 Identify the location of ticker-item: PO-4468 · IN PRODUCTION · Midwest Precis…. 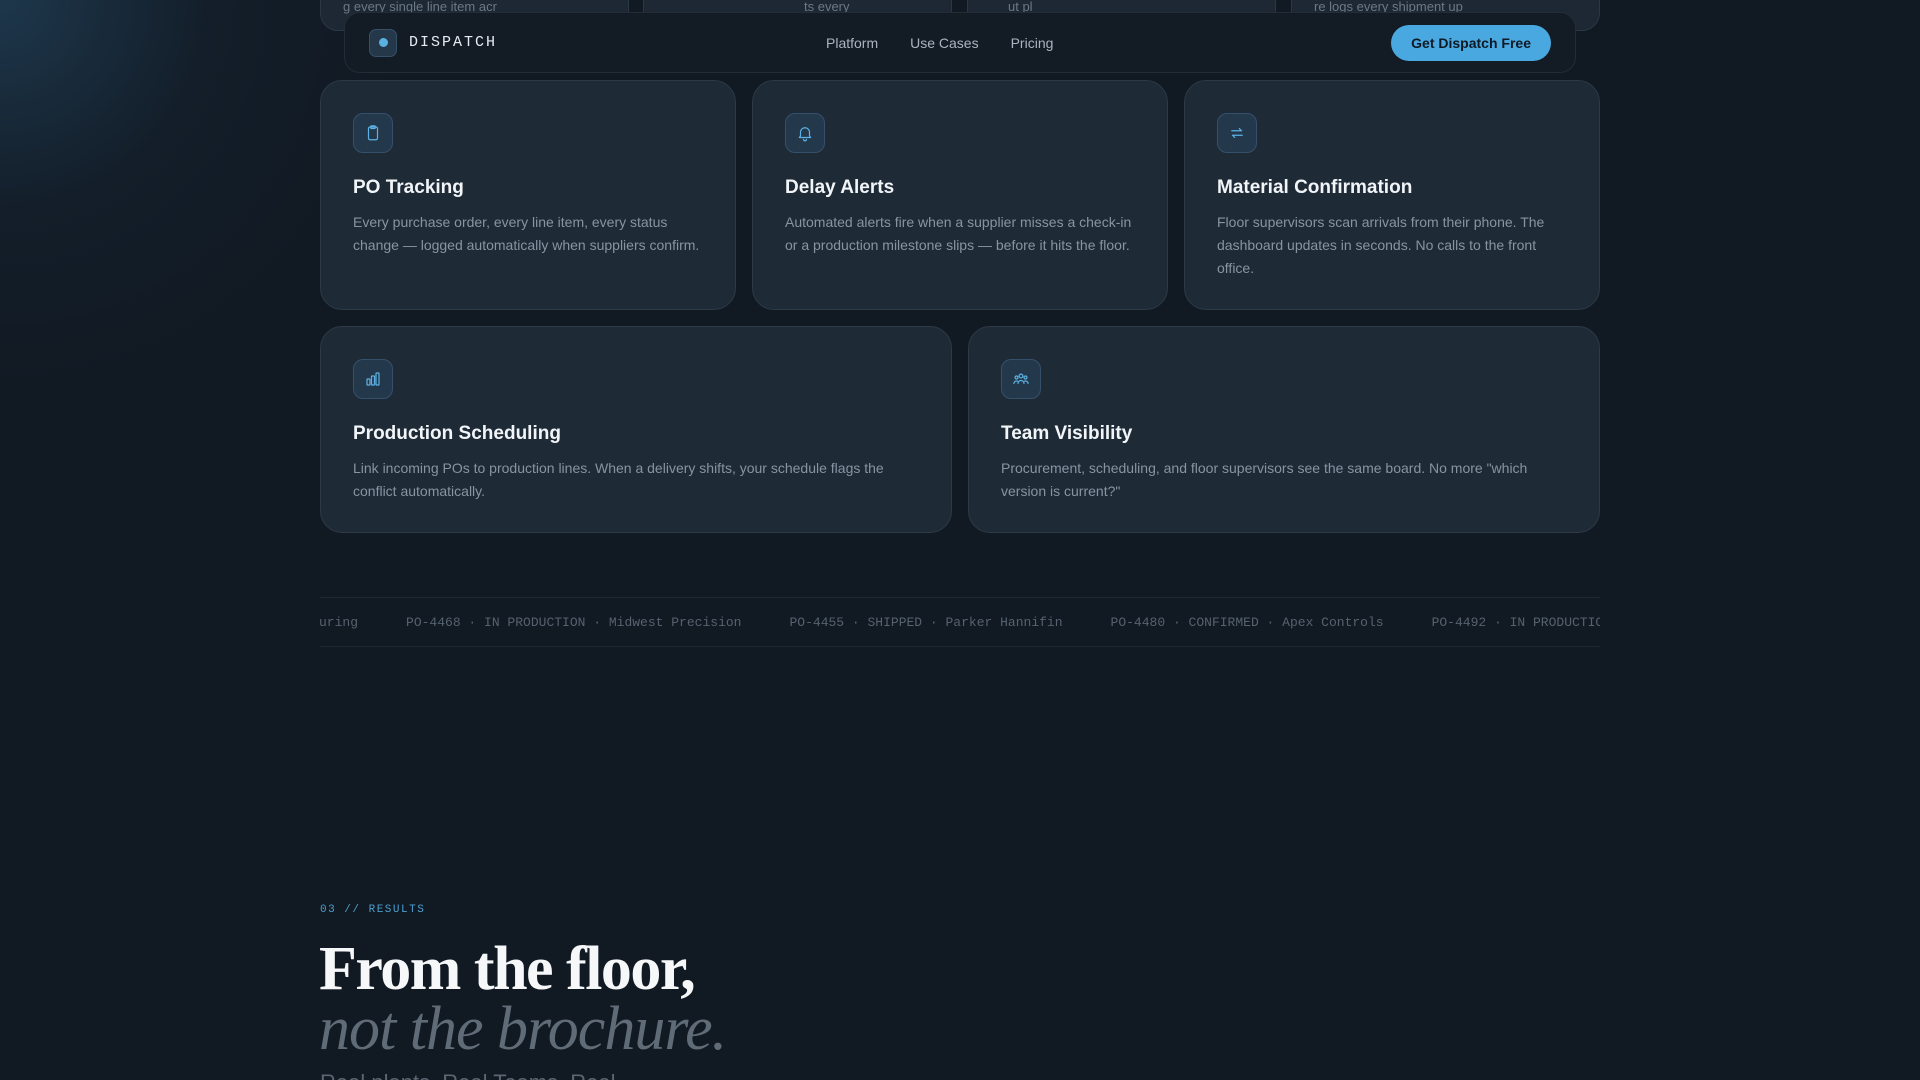
(574, 622).